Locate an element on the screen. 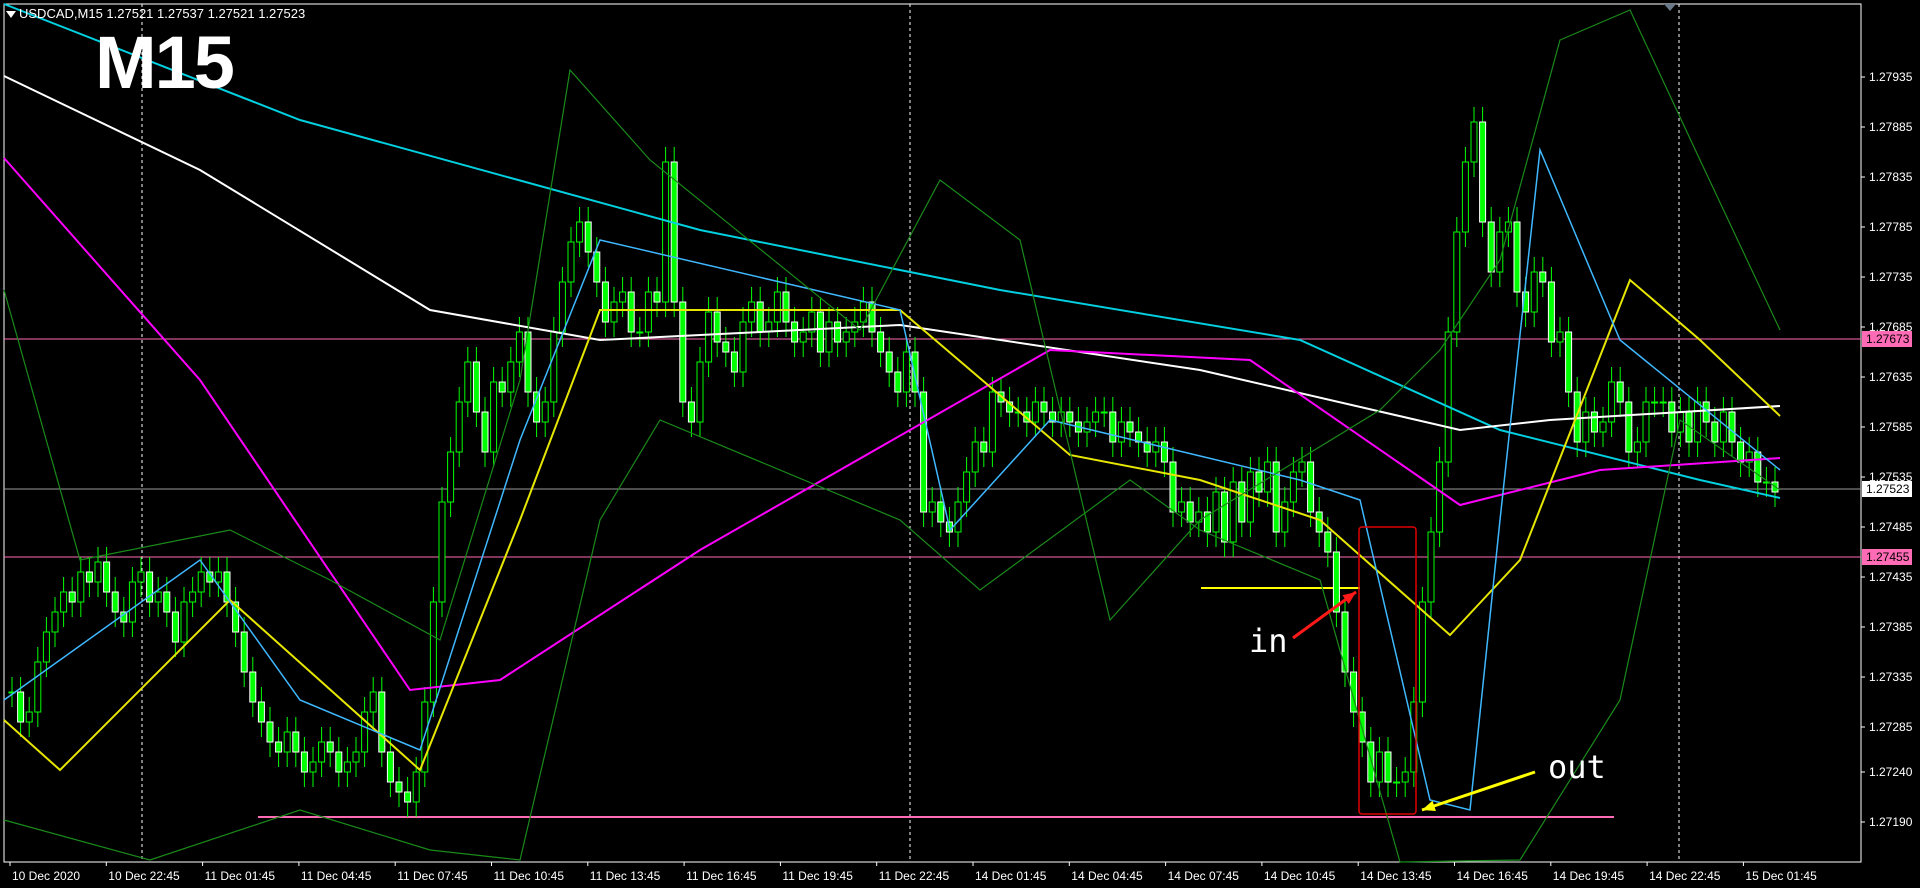 This screenshot has width=1920, height=888. x-tick-label: 10 Dec 2020 is located at coordinates (46, 876).